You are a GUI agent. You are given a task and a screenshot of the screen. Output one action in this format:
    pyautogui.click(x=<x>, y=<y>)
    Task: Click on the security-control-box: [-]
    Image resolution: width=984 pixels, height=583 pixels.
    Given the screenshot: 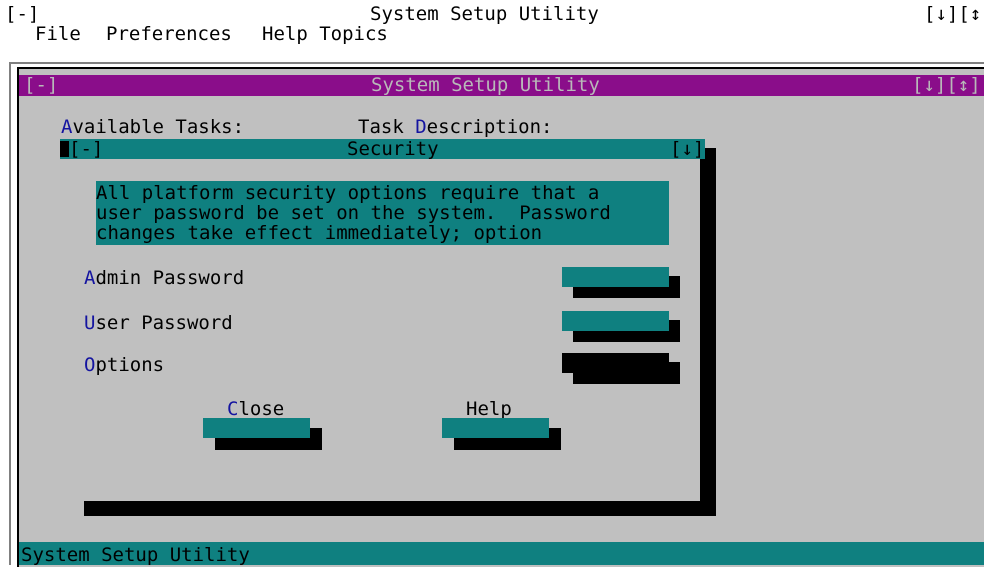 What is the action you would take?
    pyautogui.click(x=86, y=149)
    